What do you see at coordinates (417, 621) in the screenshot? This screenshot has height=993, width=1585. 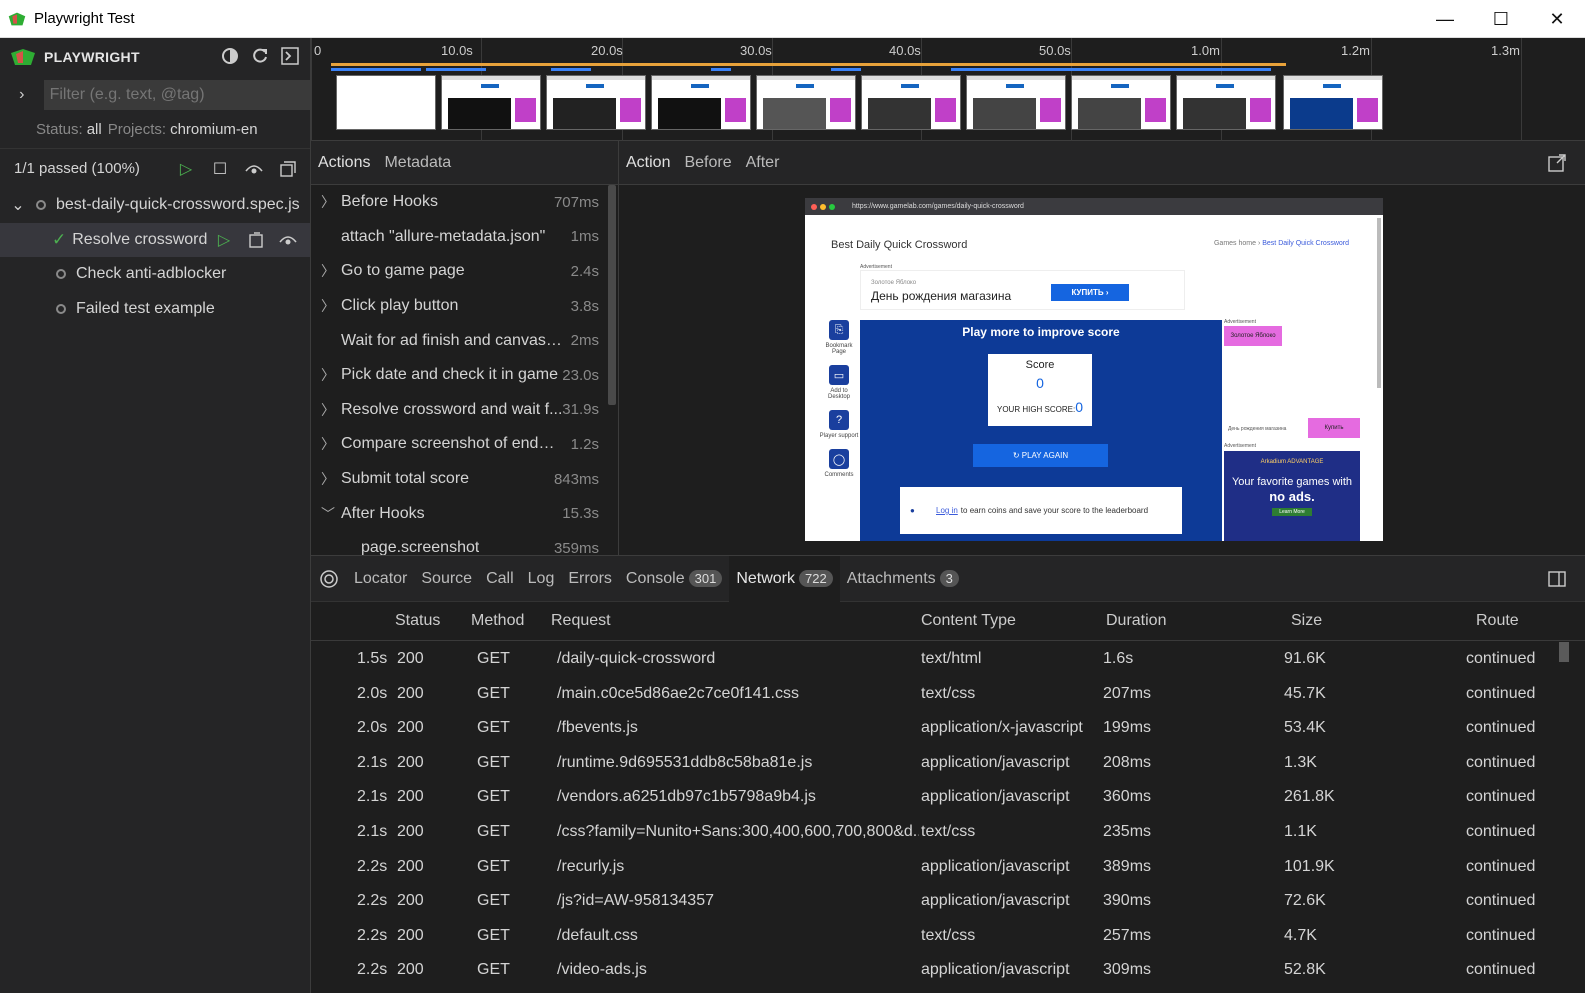 I see `column-status: Status` at bounding box center [417, 621].